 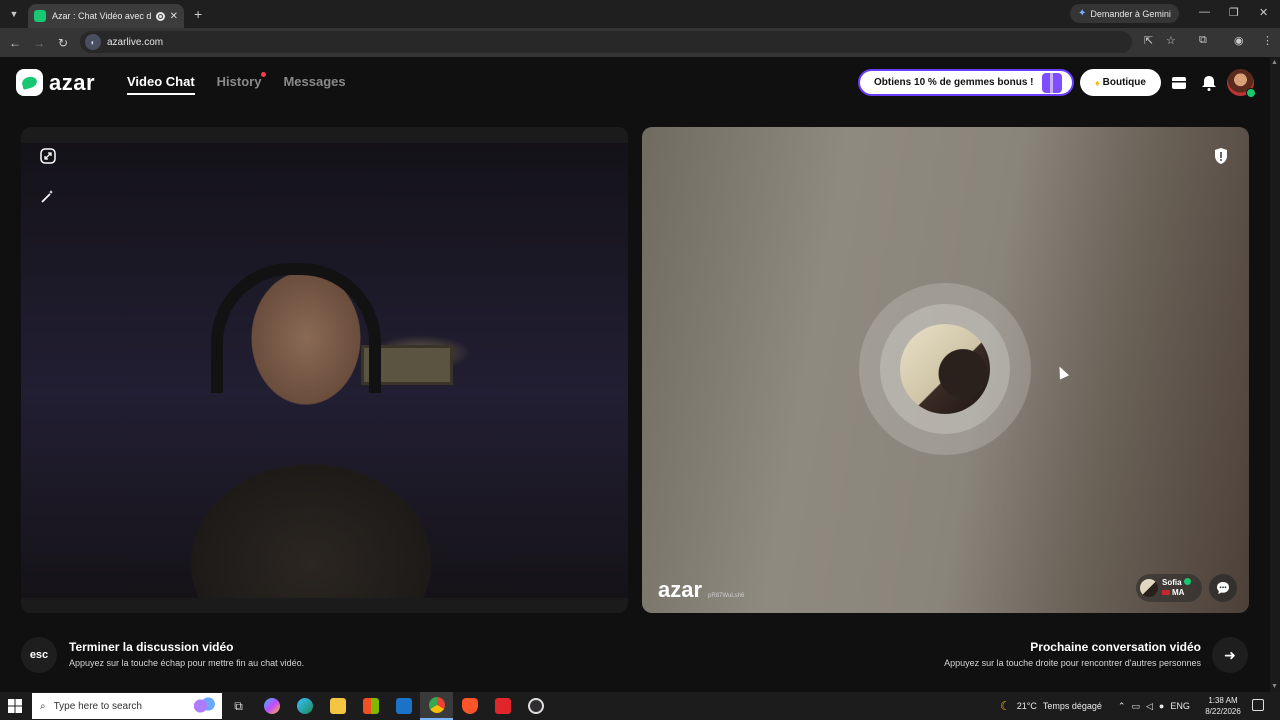 What do you see at coordinates (198, 14) in the screenshot?
I see `new-tab-icon: +` at bounding box center [198, 14].